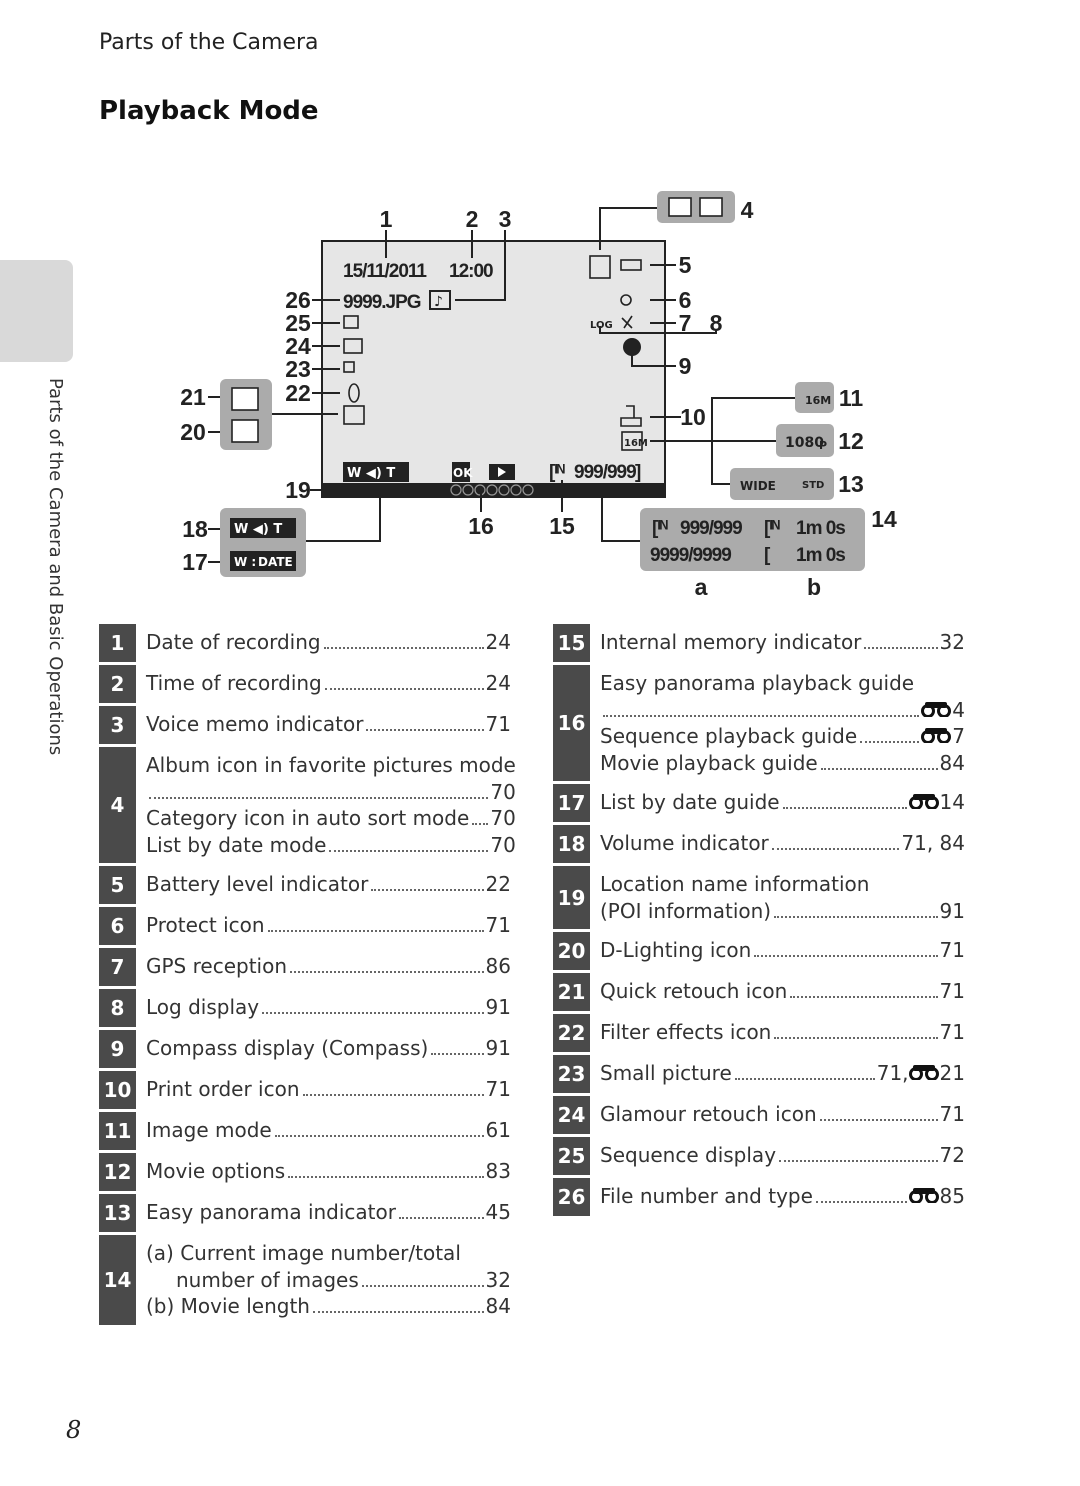  I want to click on item-label: Quick retouch icon, so click(694, 991).